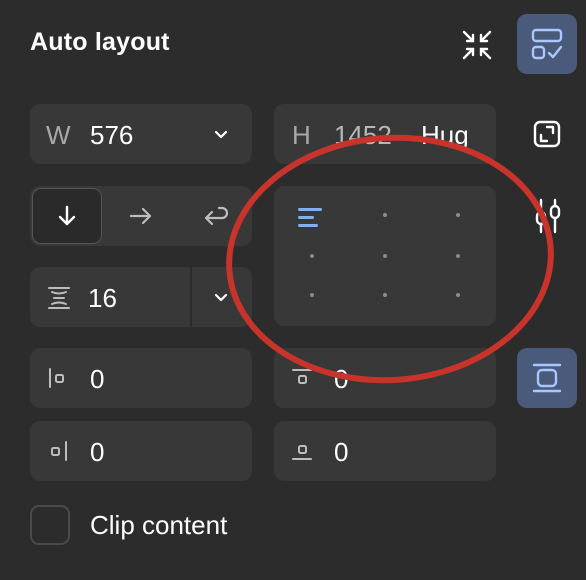 The image size is (586, 580). Describe the element at coordinates (50, 525) in the screenshot. I see `clip-content-checkbox` at that location.